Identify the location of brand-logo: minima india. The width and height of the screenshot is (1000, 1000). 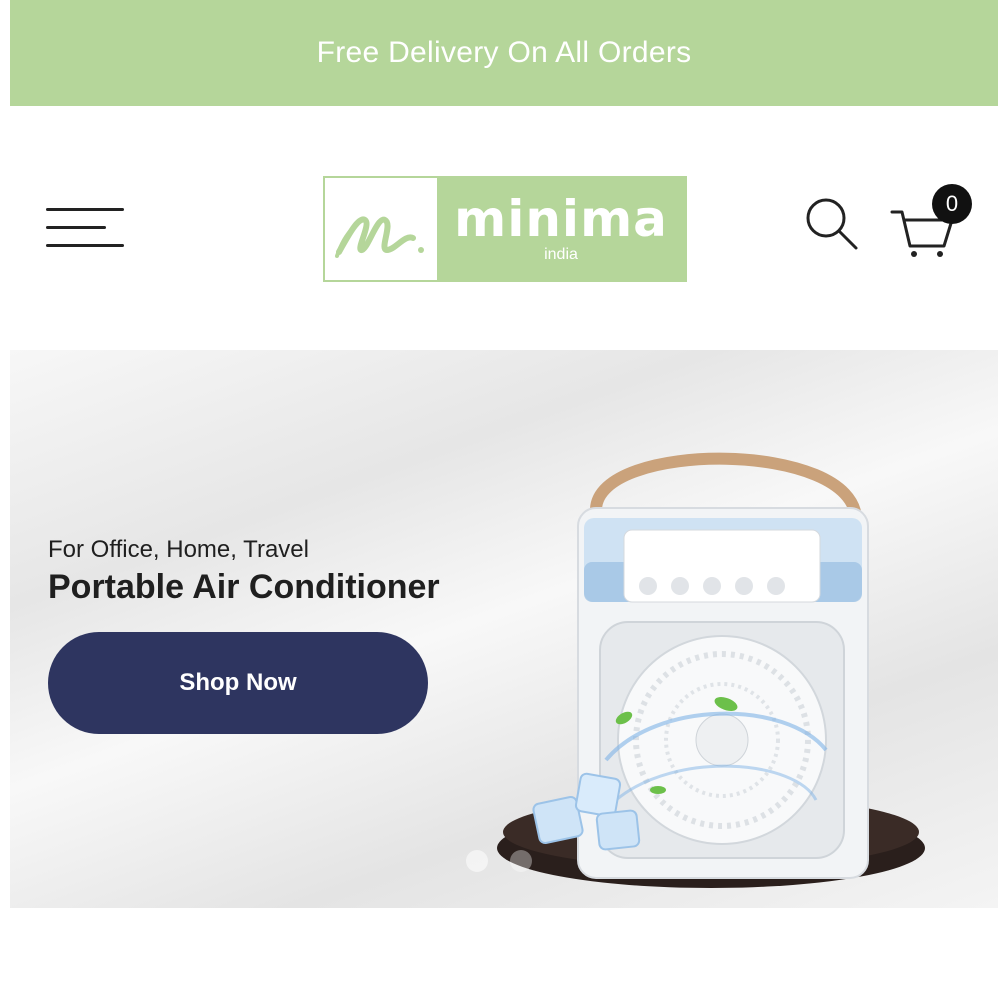
(505, 229).